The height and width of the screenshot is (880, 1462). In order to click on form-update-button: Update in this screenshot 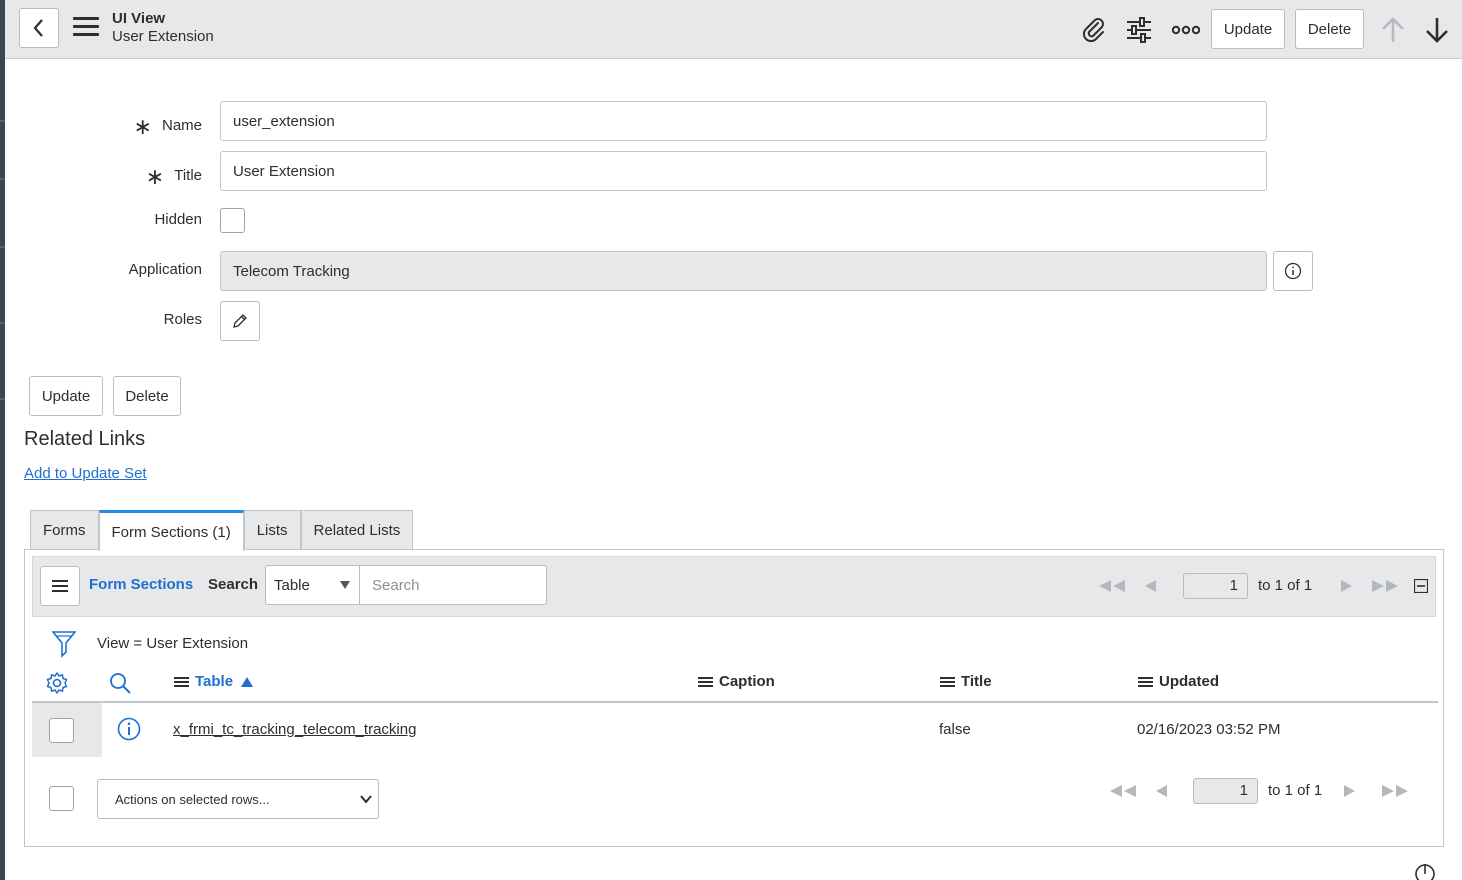, I will do `click(66, 396)`.